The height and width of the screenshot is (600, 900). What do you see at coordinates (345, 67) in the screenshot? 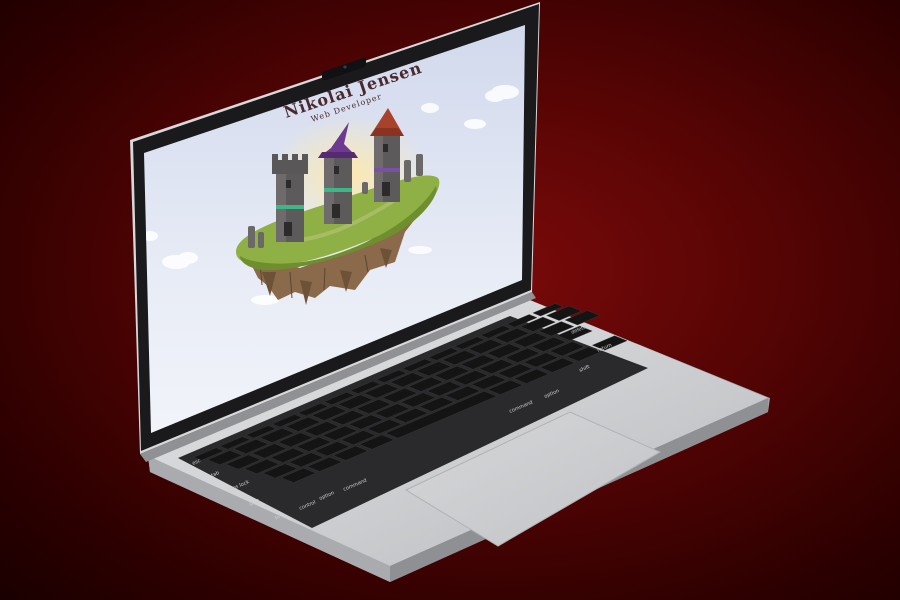
I see `camera-icon` at bounding box center [345, 67].